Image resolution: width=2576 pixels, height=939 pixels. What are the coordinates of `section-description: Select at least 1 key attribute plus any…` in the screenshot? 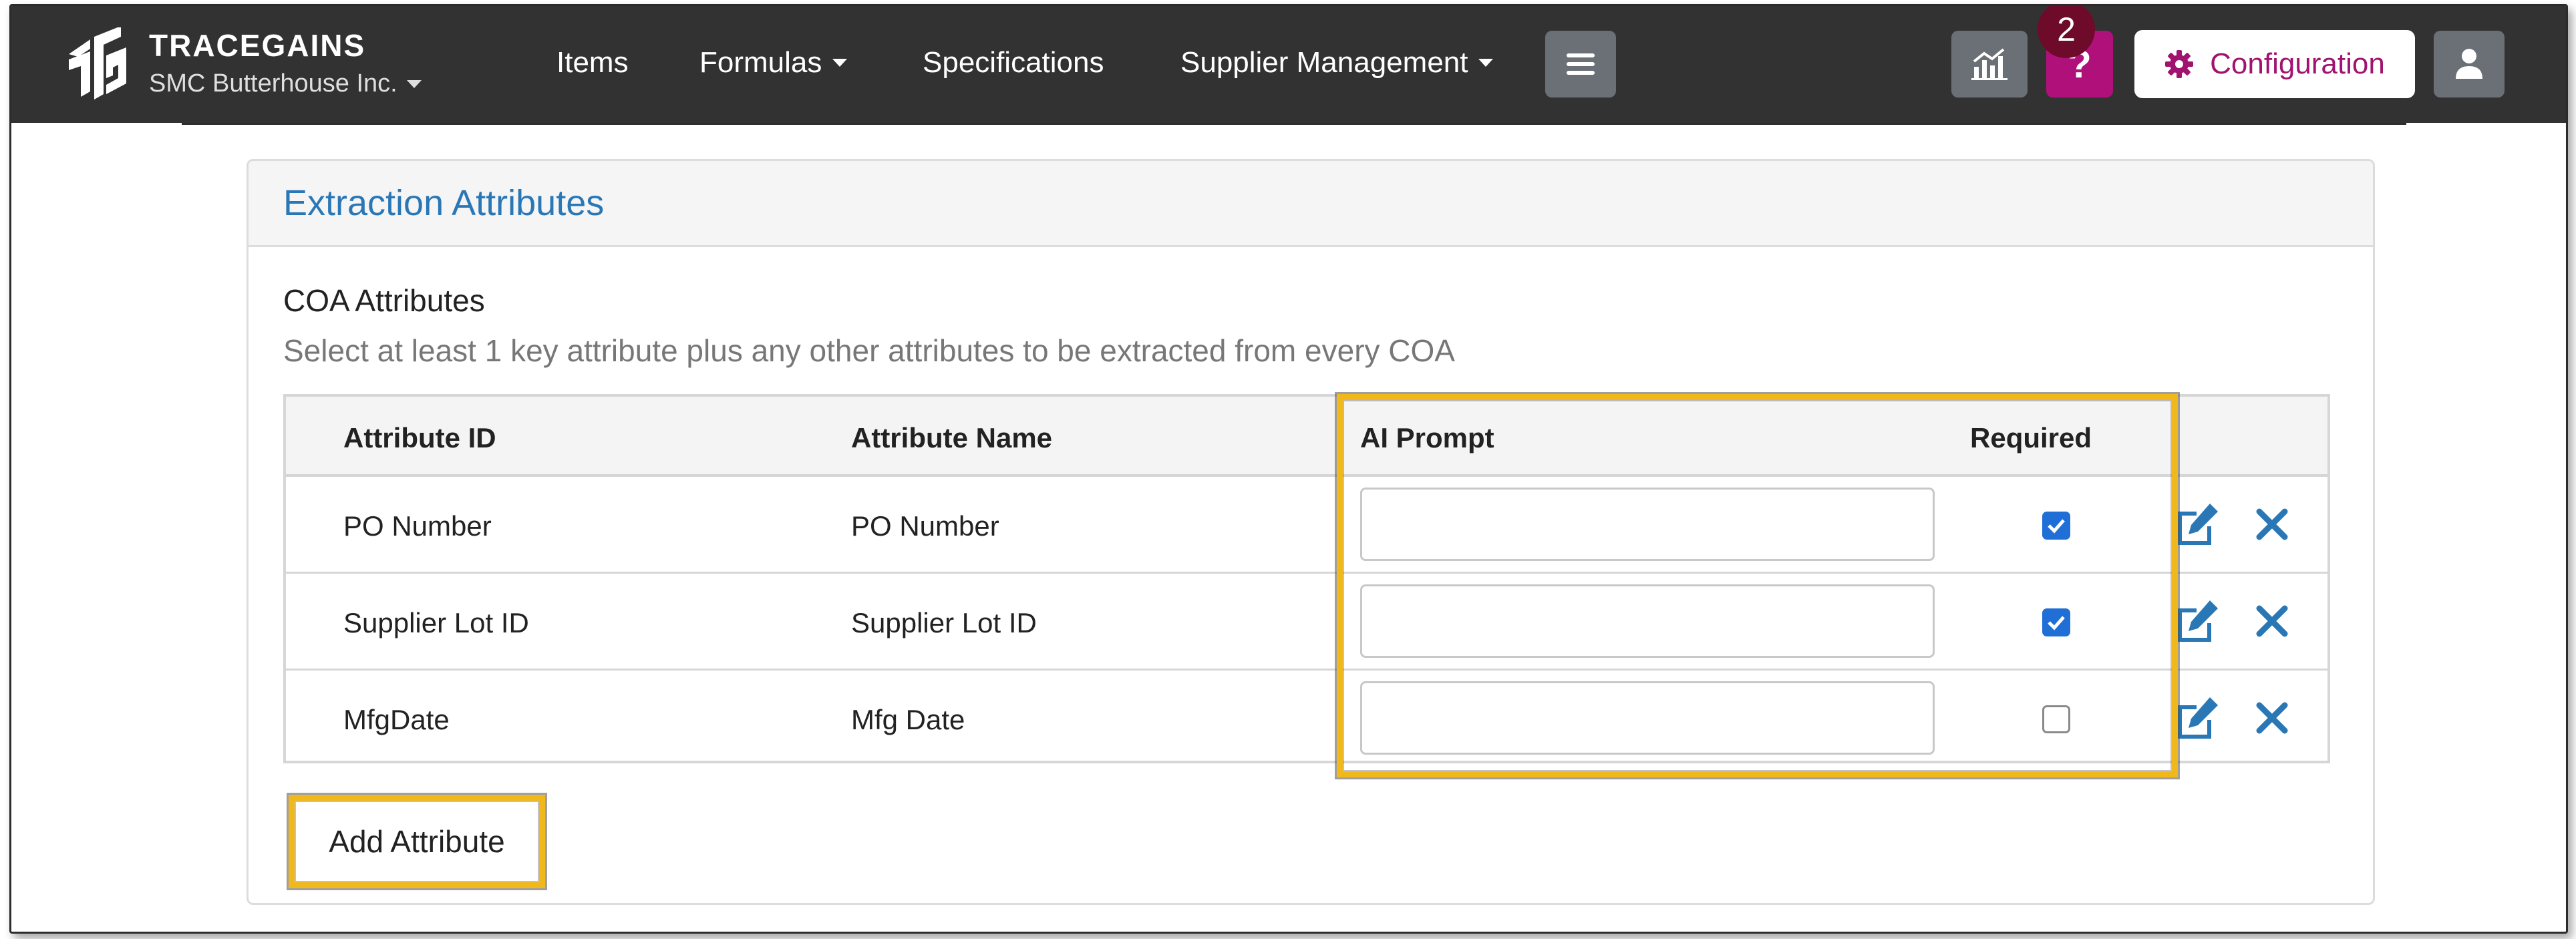 It's located at (869, 350).